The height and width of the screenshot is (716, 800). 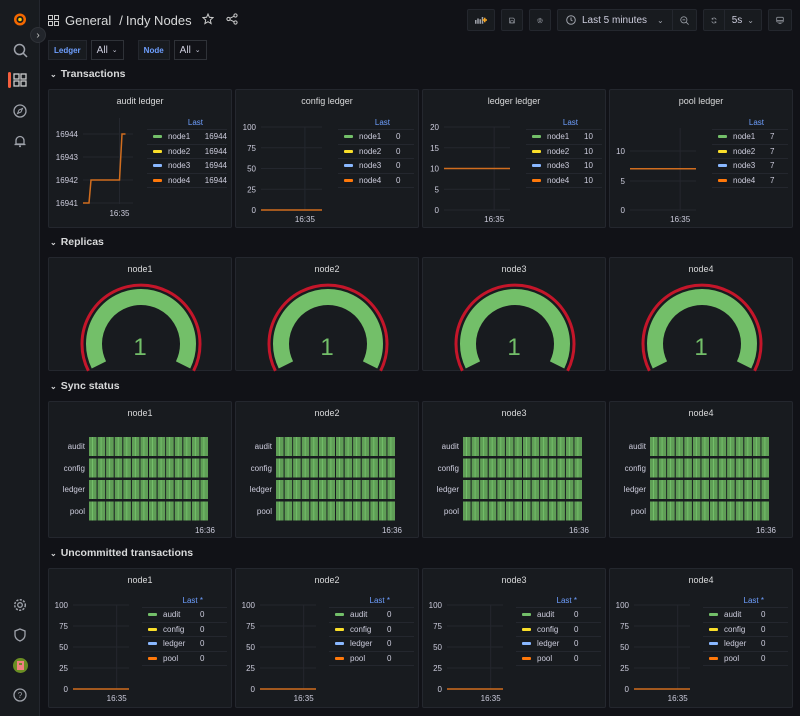 What do you see at coordinates (376, 152) in the screenshot?
I see `legend-item: node2 0` at bounding box center [376, 152].